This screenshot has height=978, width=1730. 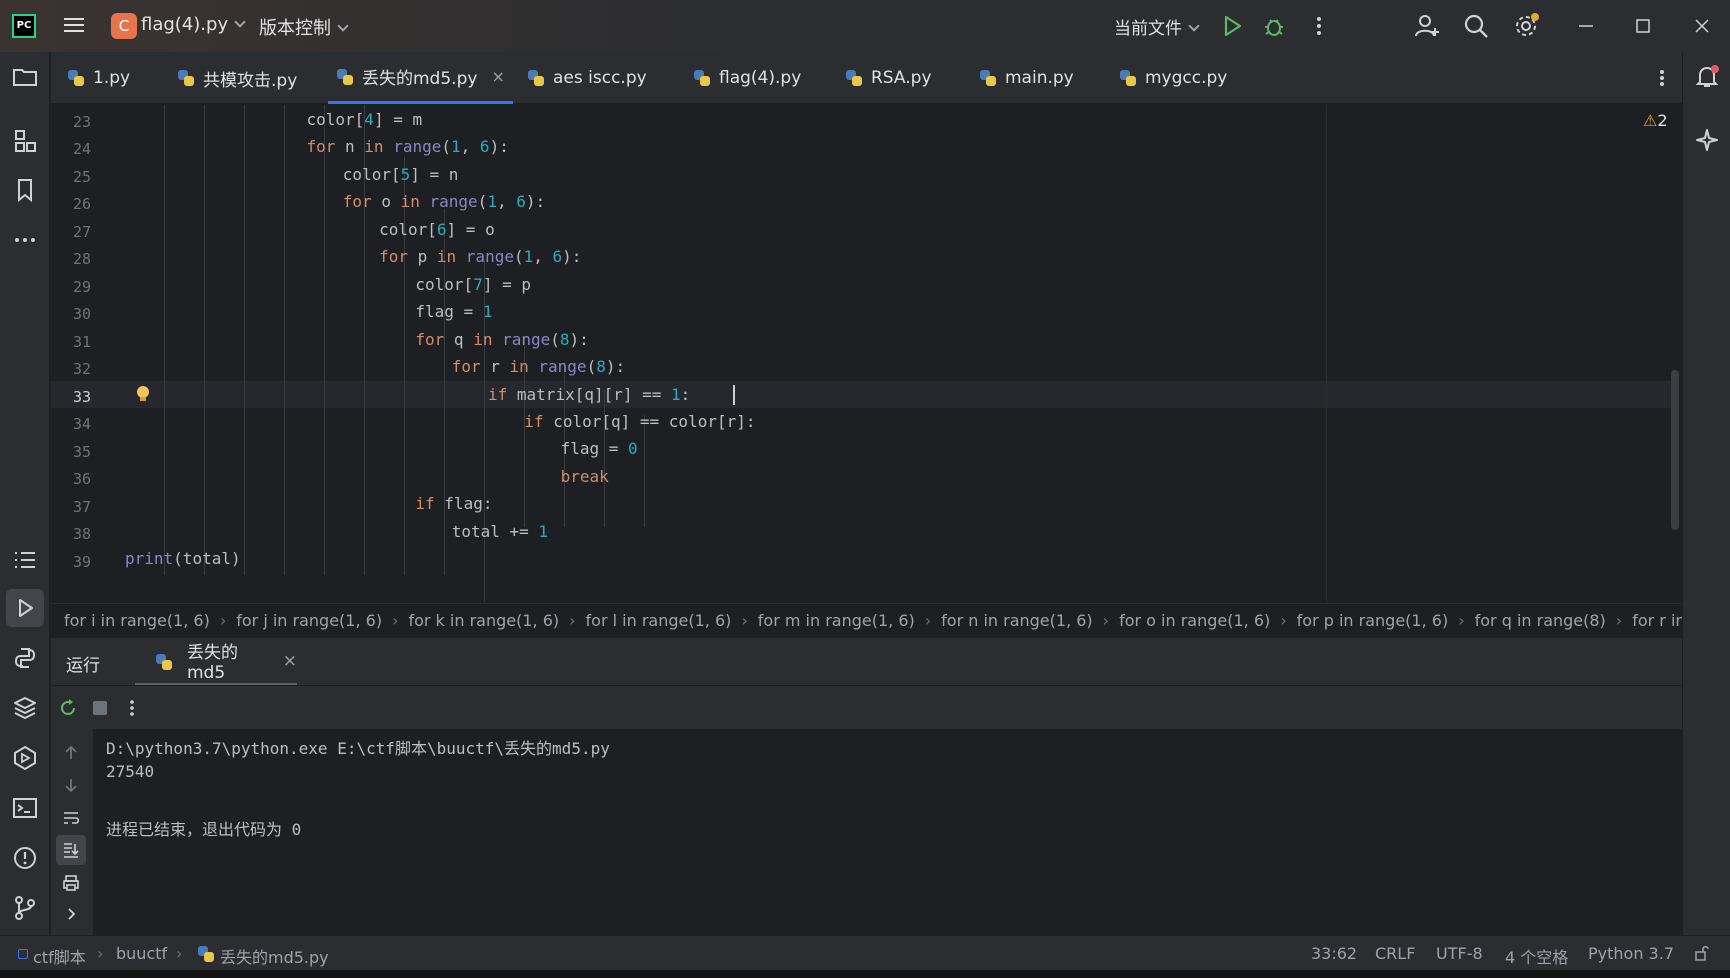 What do you see at coordinates (81, 369) in the screenshot?
I see `line-number: 32` at bounding box center [81, 369].